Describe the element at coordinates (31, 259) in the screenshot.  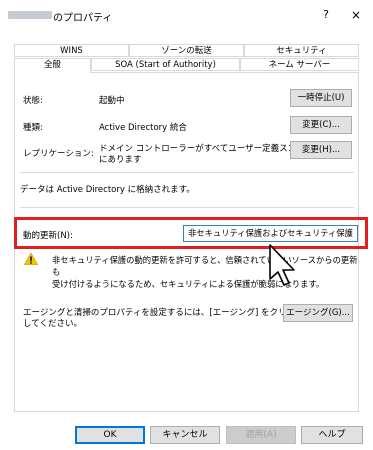
I see `warning-icon` at that location.